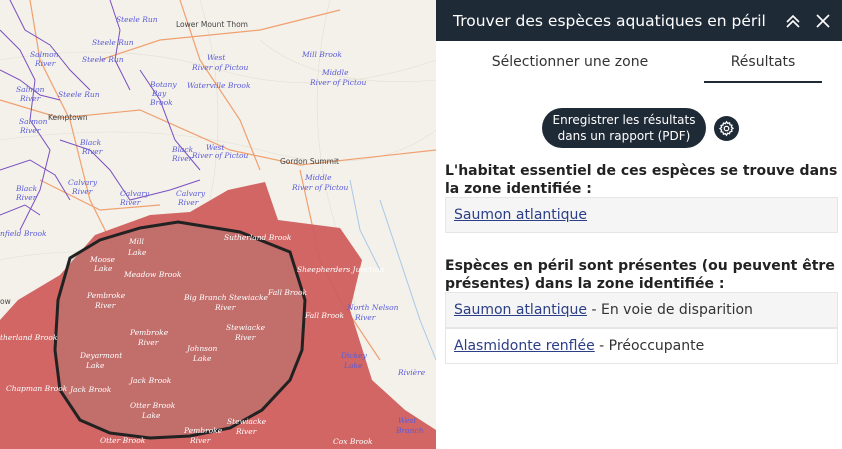 The width and height of the screenshot is (842, 449). I want to click on svg-text: Lower Mount Thom, so click(212, 24).